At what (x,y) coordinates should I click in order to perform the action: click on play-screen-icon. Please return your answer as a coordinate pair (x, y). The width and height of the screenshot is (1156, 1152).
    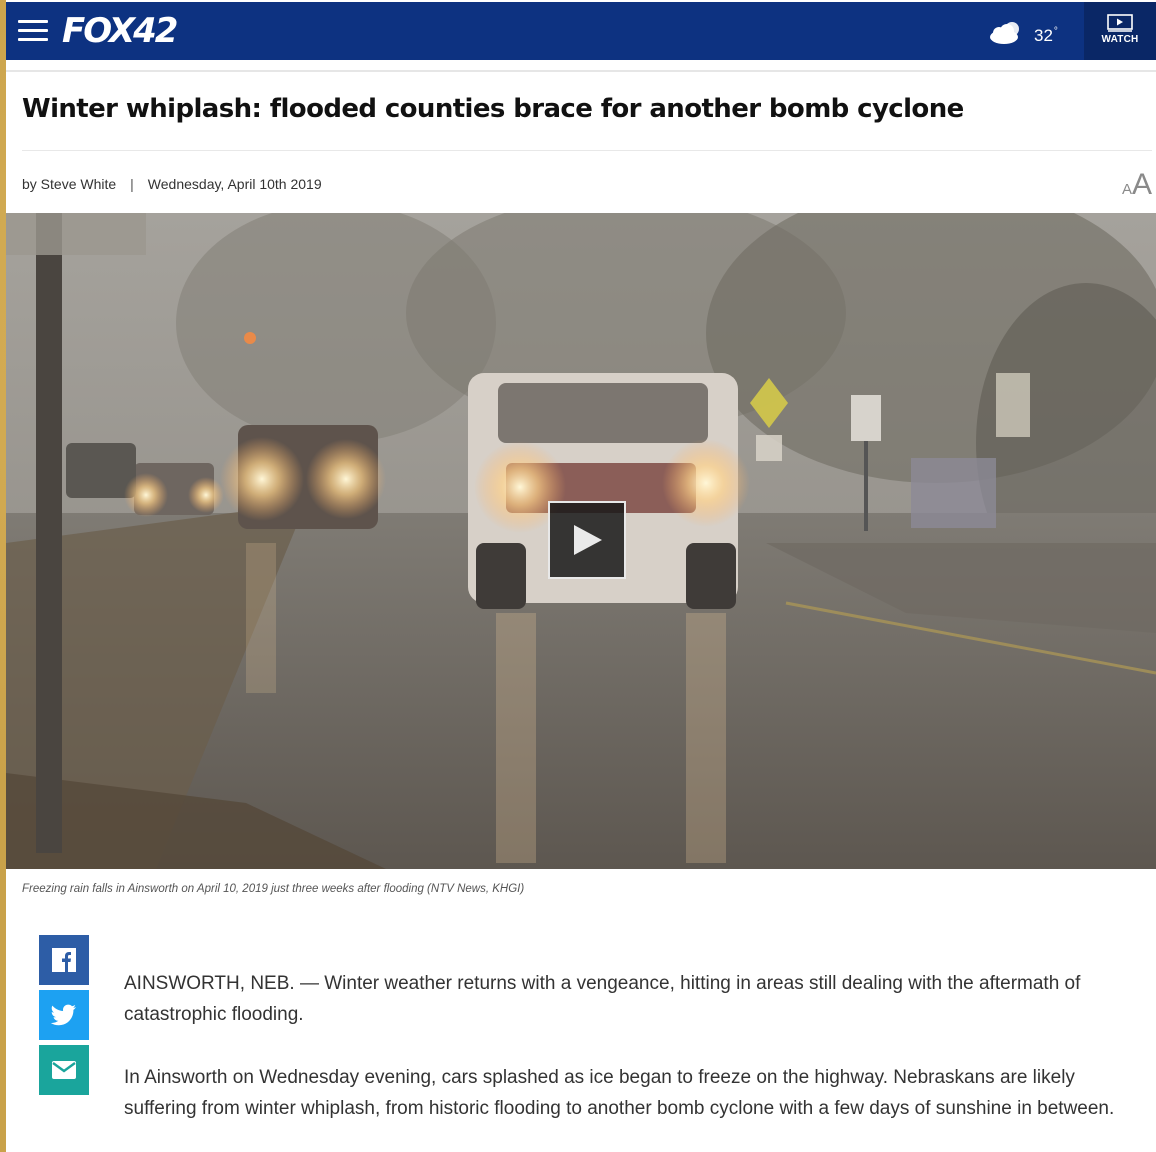
    Looking at the image, I should click on (1120, 23).